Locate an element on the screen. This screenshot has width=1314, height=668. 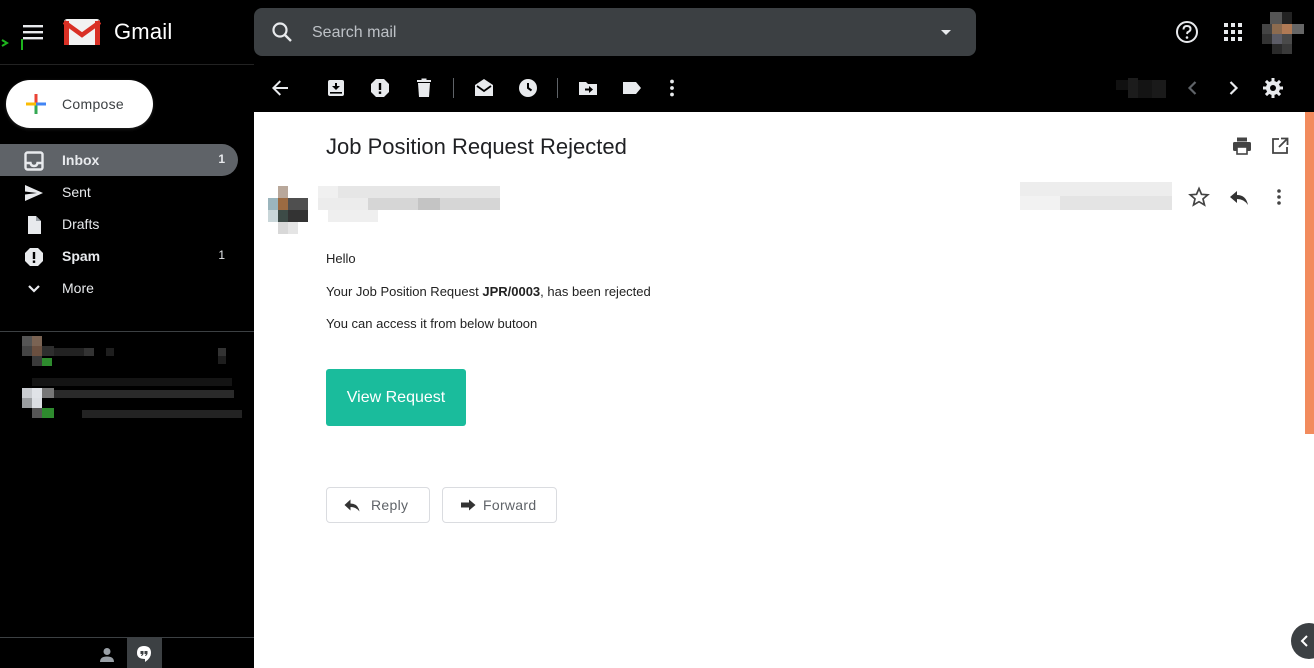
forward-label: Forward is located at coordinates (510, 505).